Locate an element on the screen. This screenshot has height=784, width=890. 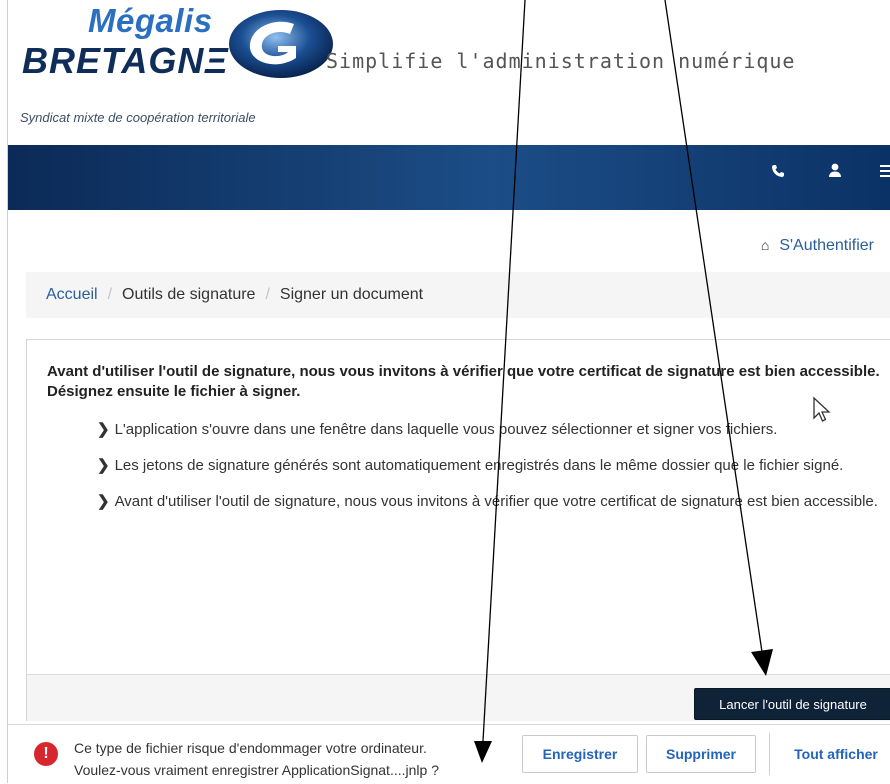
intro-instruction: Désignez ensuite le fichier à signer. is located at coordinates (174, 391).